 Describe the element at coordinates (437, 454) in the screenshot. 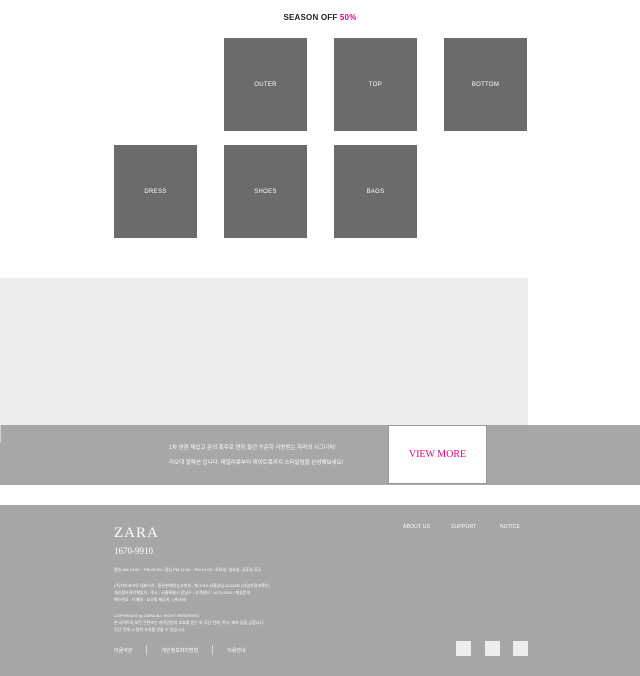

I see `view-more-button: VIEW MORE` at that location.